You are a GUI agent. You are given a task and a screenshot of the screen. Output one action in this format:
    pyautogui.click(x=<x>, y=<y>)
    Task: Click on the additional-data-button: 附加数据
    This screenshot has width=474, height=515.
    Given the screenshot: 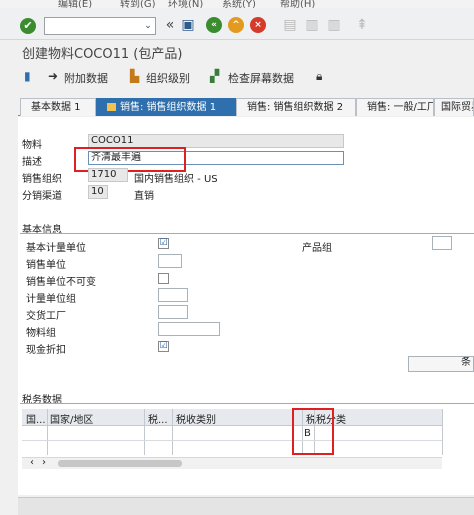 What is the action you would take?
    pyautogui.click(x=86, y=78)
    